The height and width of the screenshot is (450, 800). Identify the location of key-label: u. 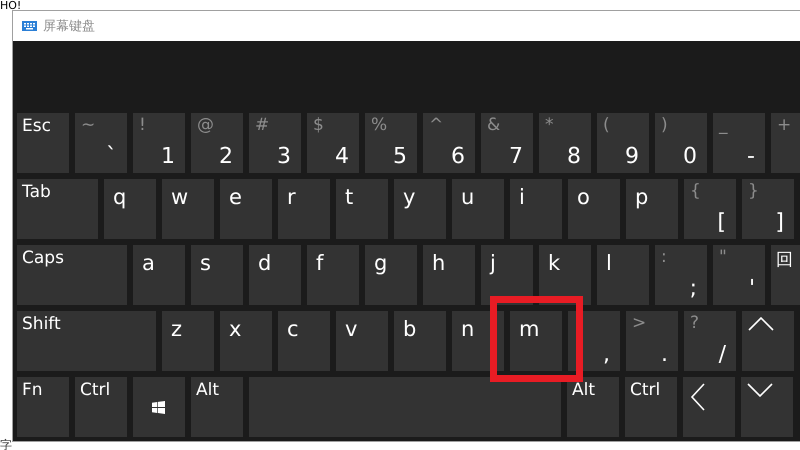
(467, 197).